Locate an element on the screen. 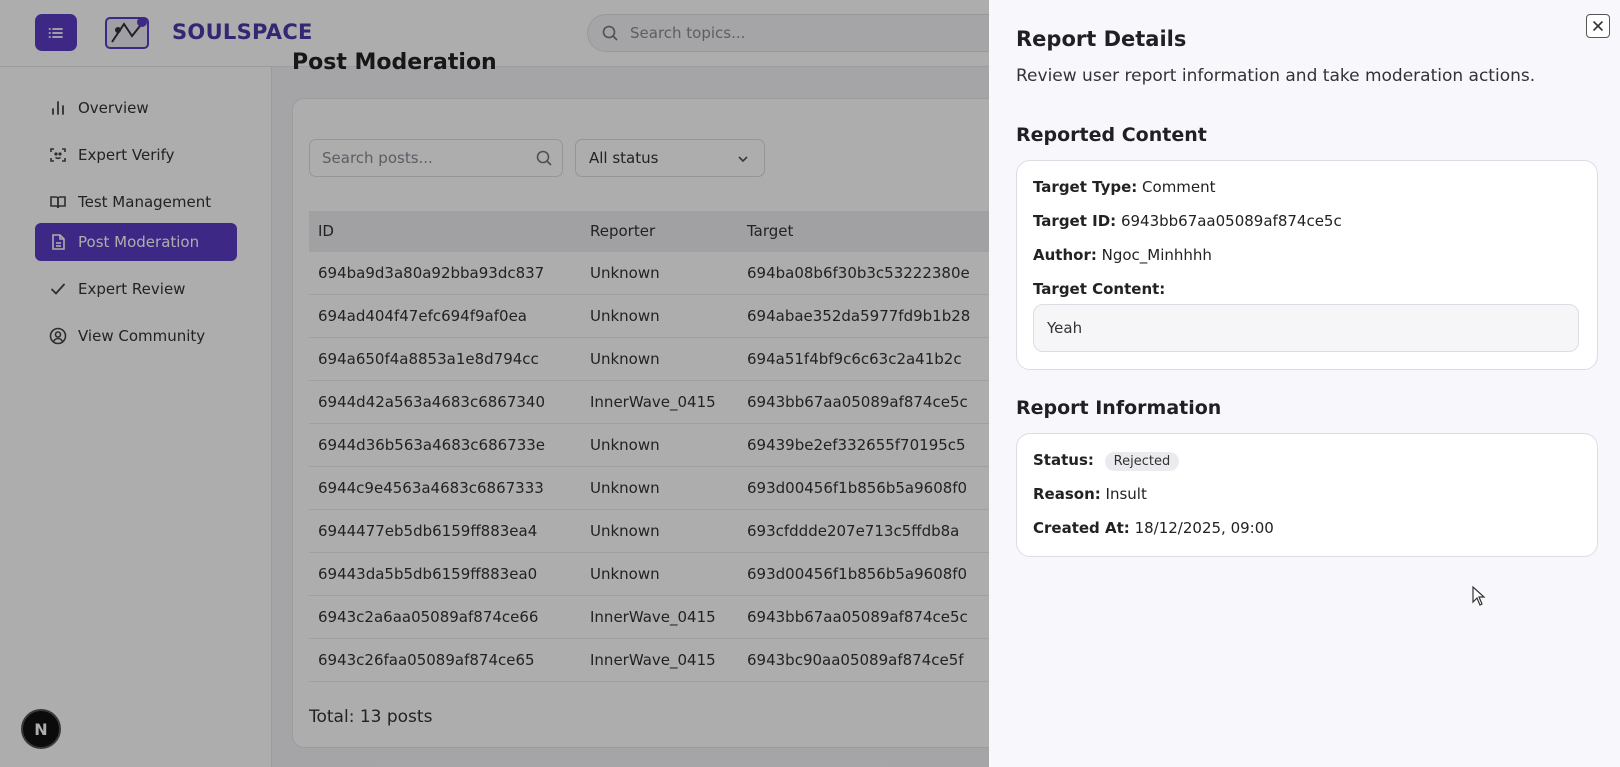  reported-content-heading: Reported Content is located at coordinates (1111, 135).